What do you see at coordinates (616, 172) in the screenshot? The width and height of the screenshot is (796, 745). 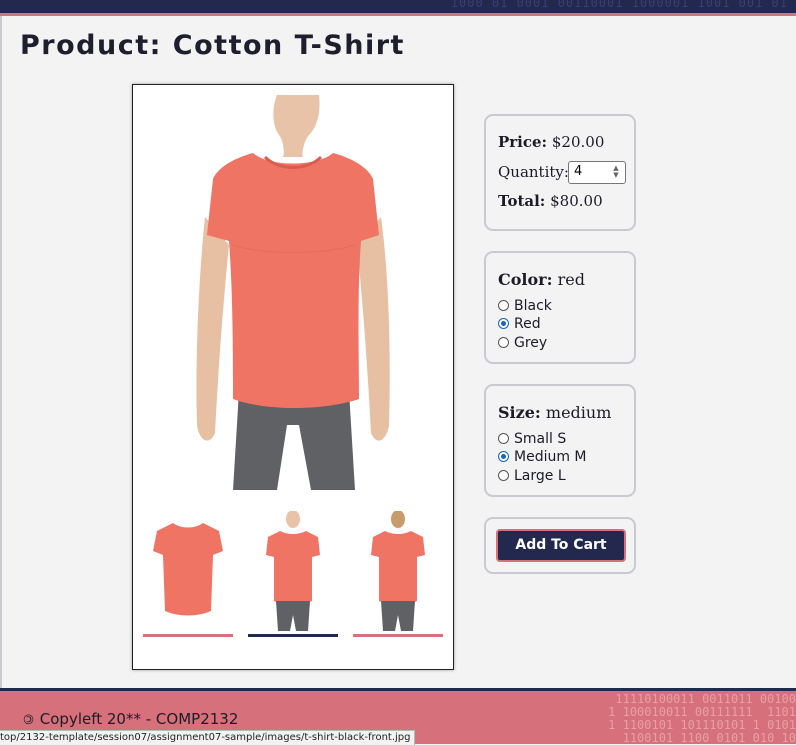 I see `quantity-spinner-icon: ▲ ▼` at bounding box center [616, 172].